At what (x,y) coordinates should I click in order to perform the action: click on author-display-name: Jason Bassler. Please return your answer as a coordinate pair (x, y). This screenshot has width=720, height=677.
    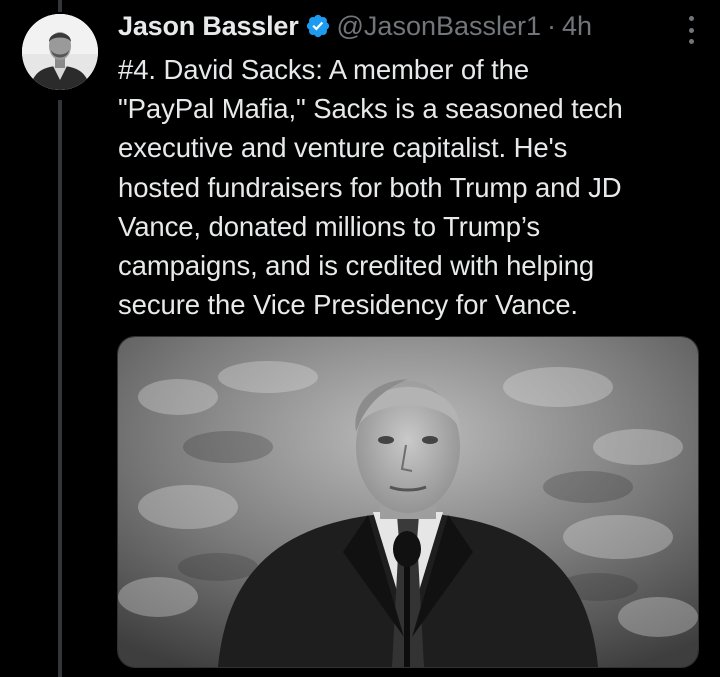
    Looking at the image, I should click on (208, 26).